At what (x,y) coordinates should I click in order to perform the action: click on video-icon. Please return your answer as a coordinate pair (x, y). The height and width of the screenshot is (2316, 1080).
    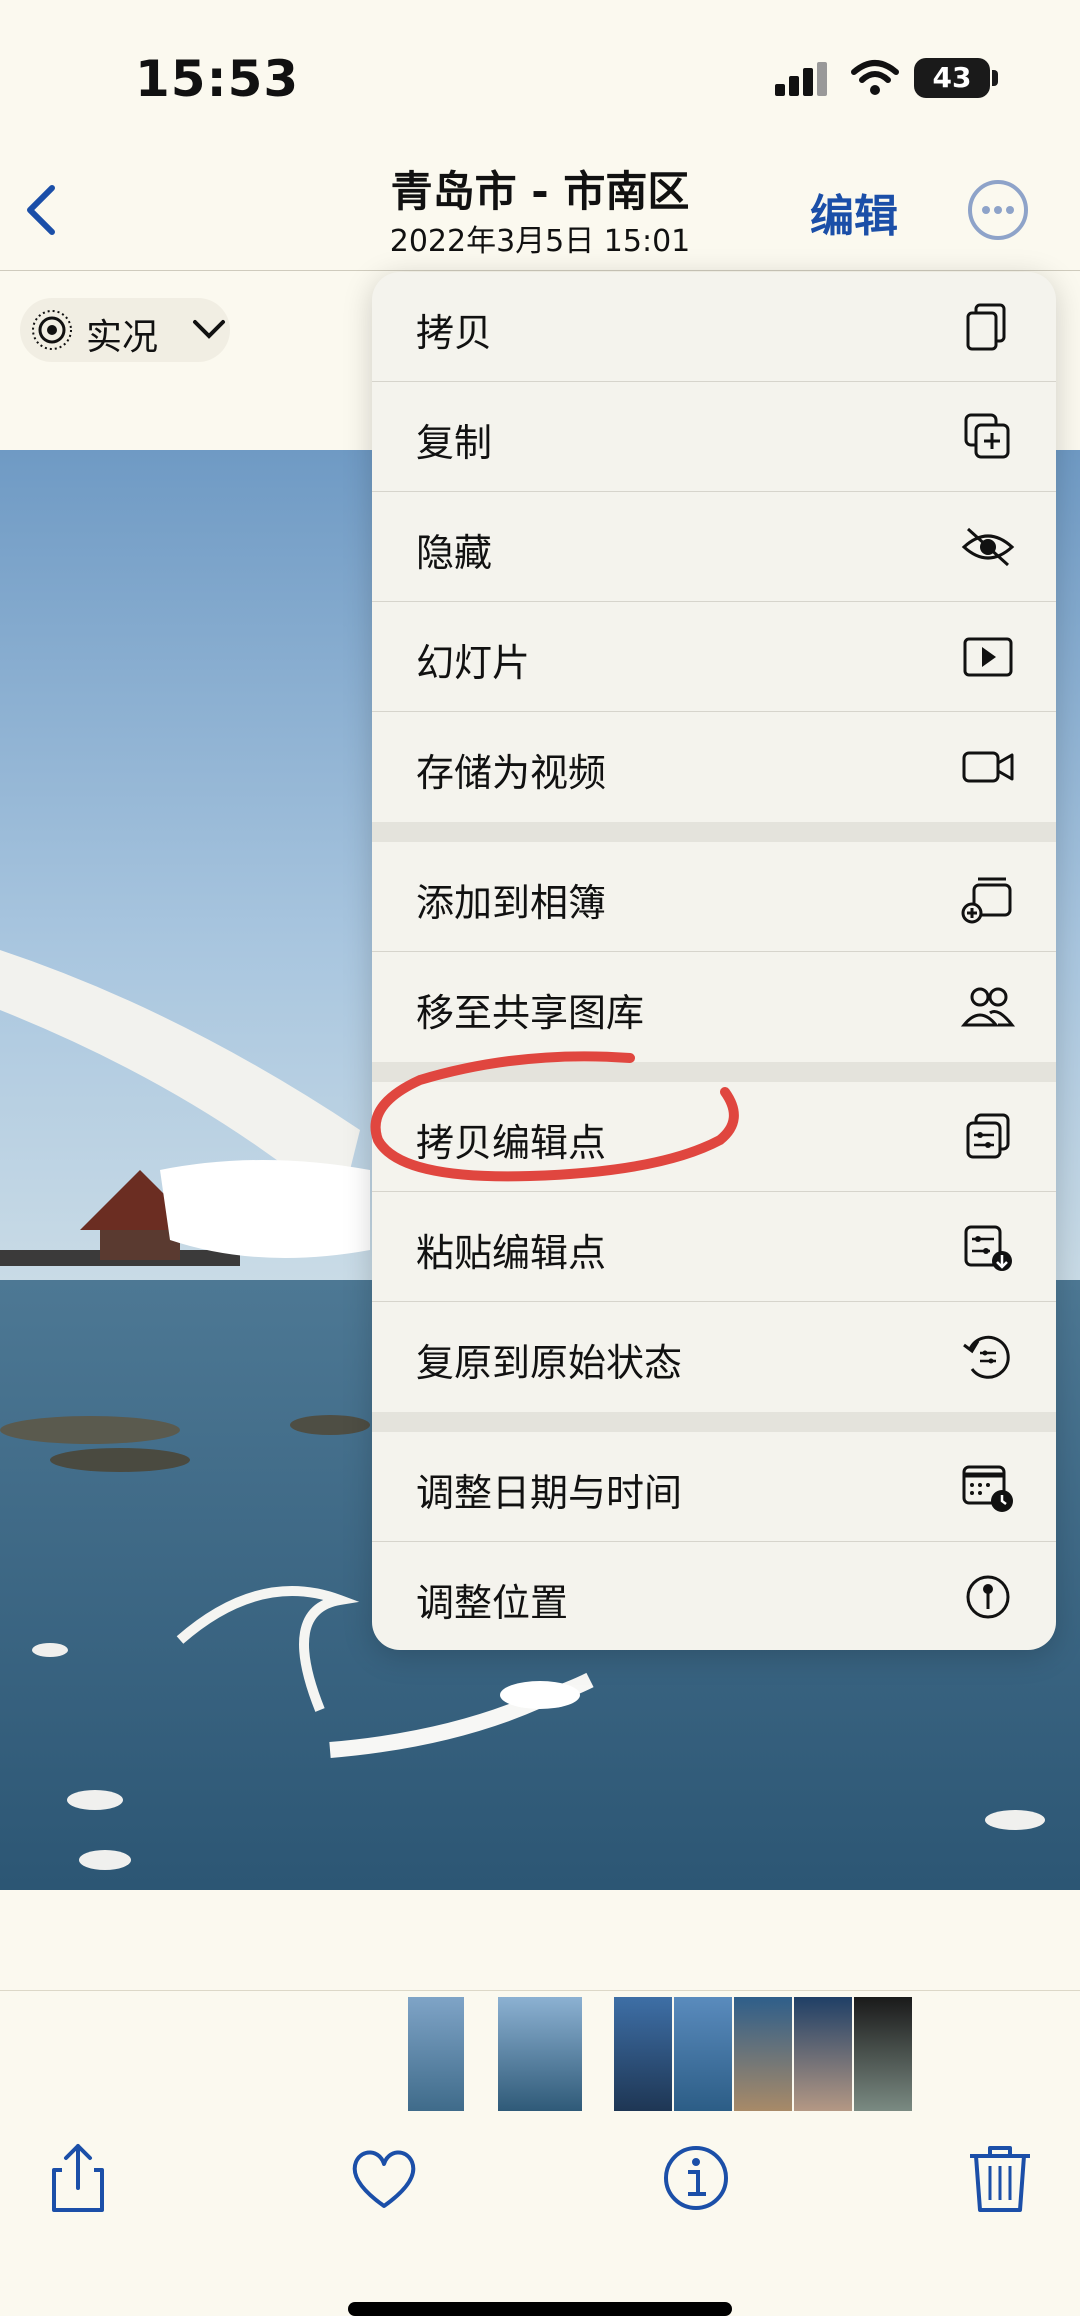
    Looking at the image, I should click on (988, 767).